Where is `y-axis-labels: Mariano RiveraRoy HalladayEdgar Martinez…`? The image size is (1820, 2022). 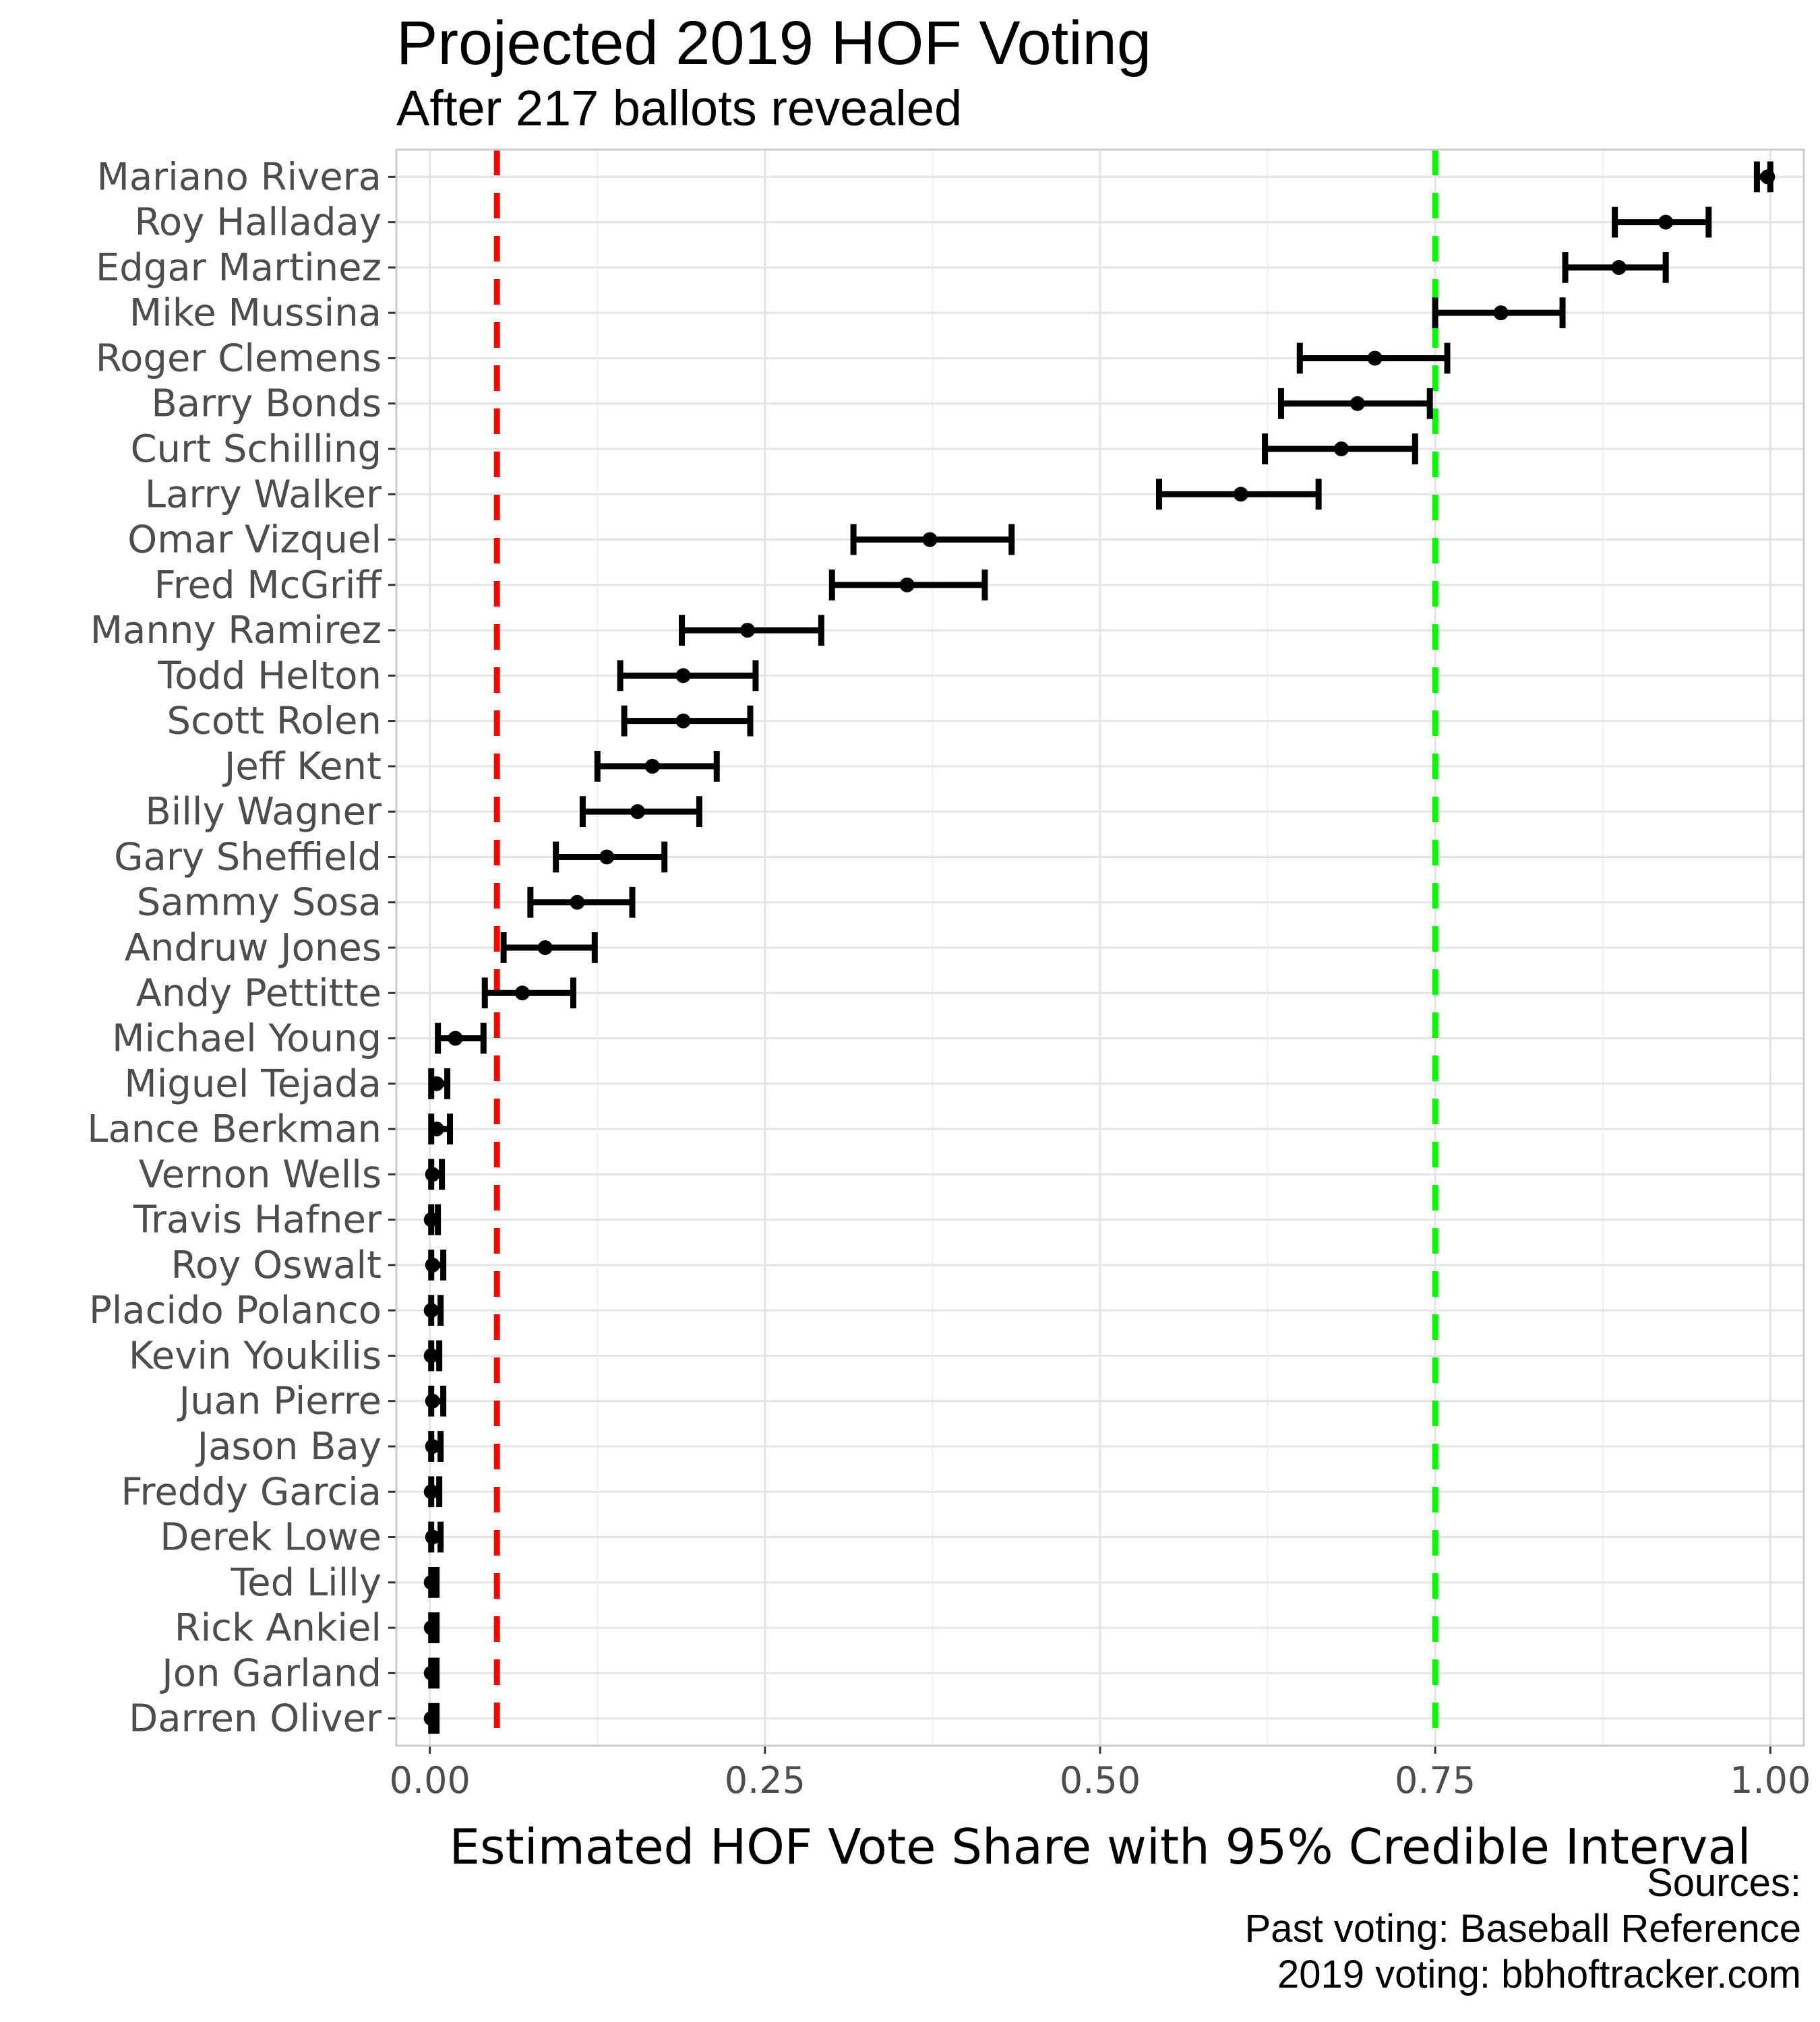
y-axis-labels: Mariano RiveraRoy HalladayEdgar Martinez… is located at coordinates (241, 948).